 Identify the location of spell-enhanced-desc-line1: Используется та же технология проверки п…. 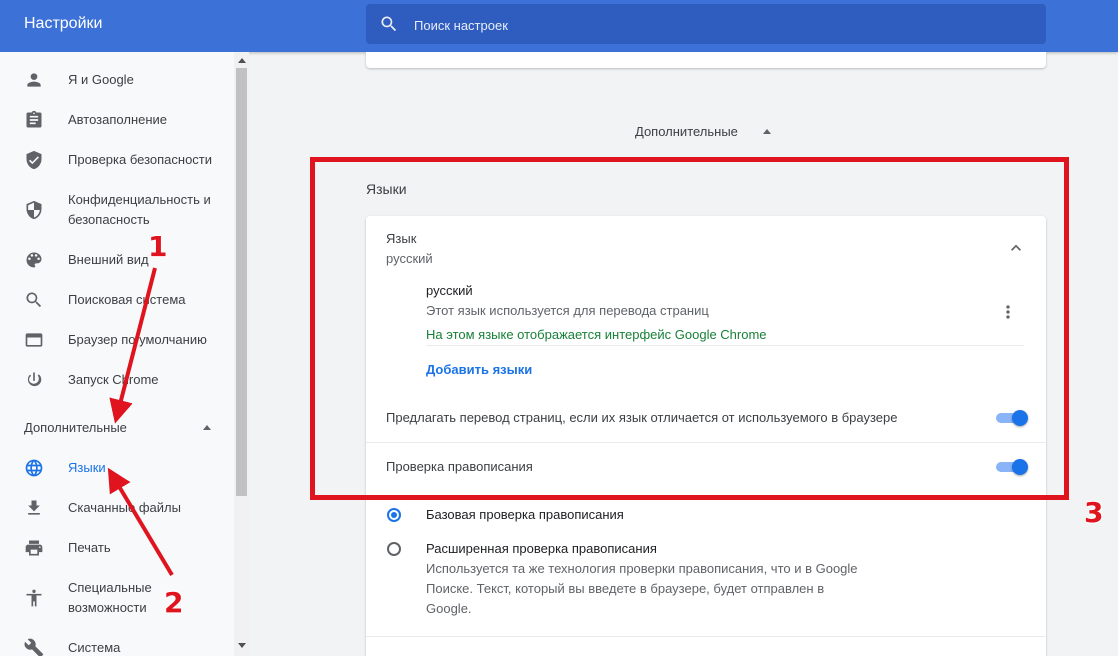
(642, 568).